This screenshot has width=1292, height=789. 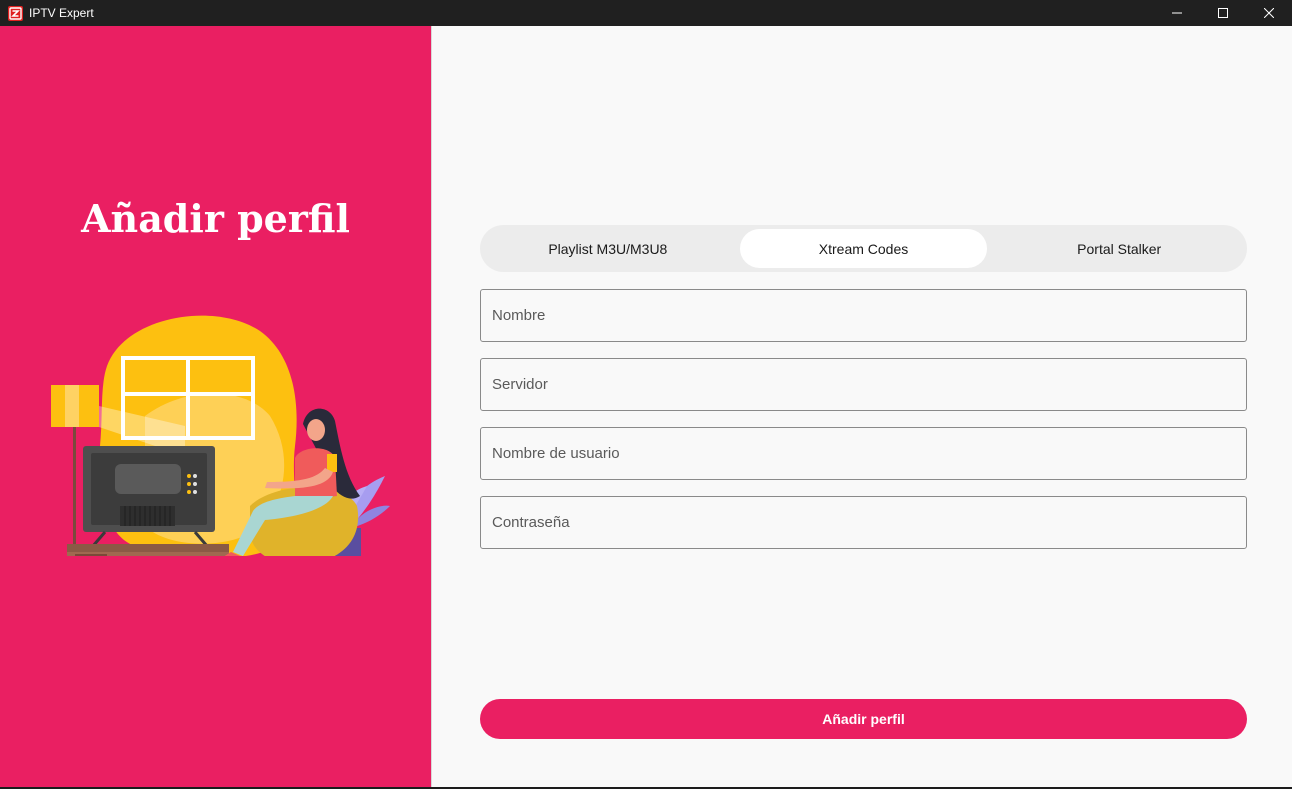 I want to click on minimize-button, so click(x=1177, y=13).